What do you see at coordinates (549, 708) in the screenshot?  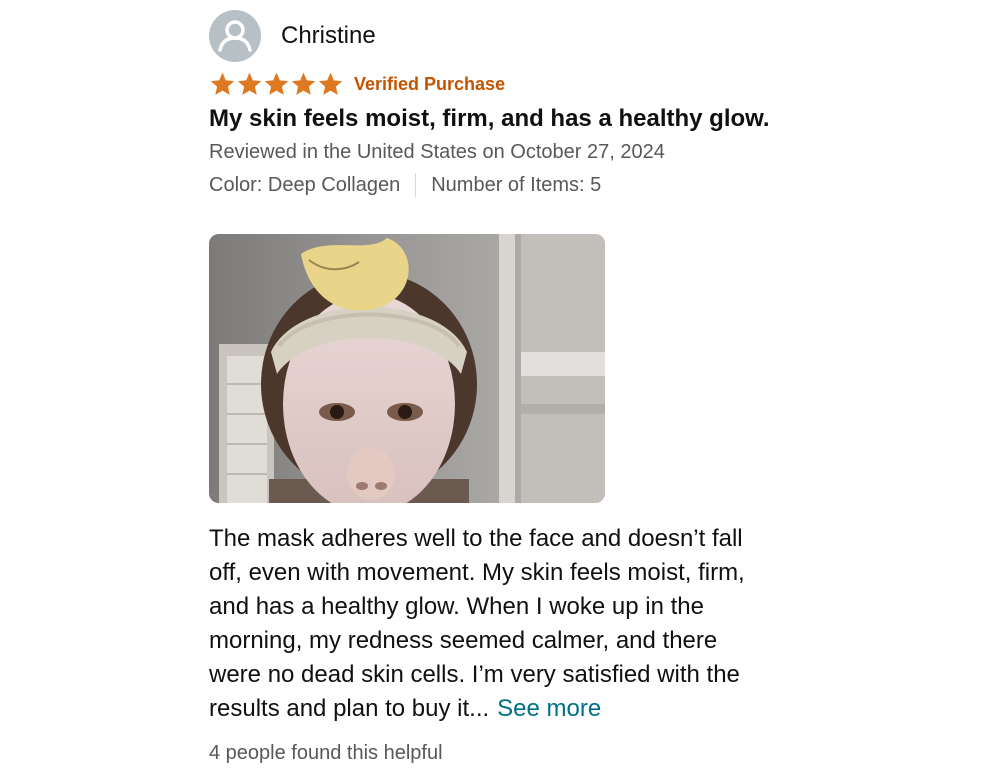 I see `see-more-link: See more` at bounding box center [549, 708].